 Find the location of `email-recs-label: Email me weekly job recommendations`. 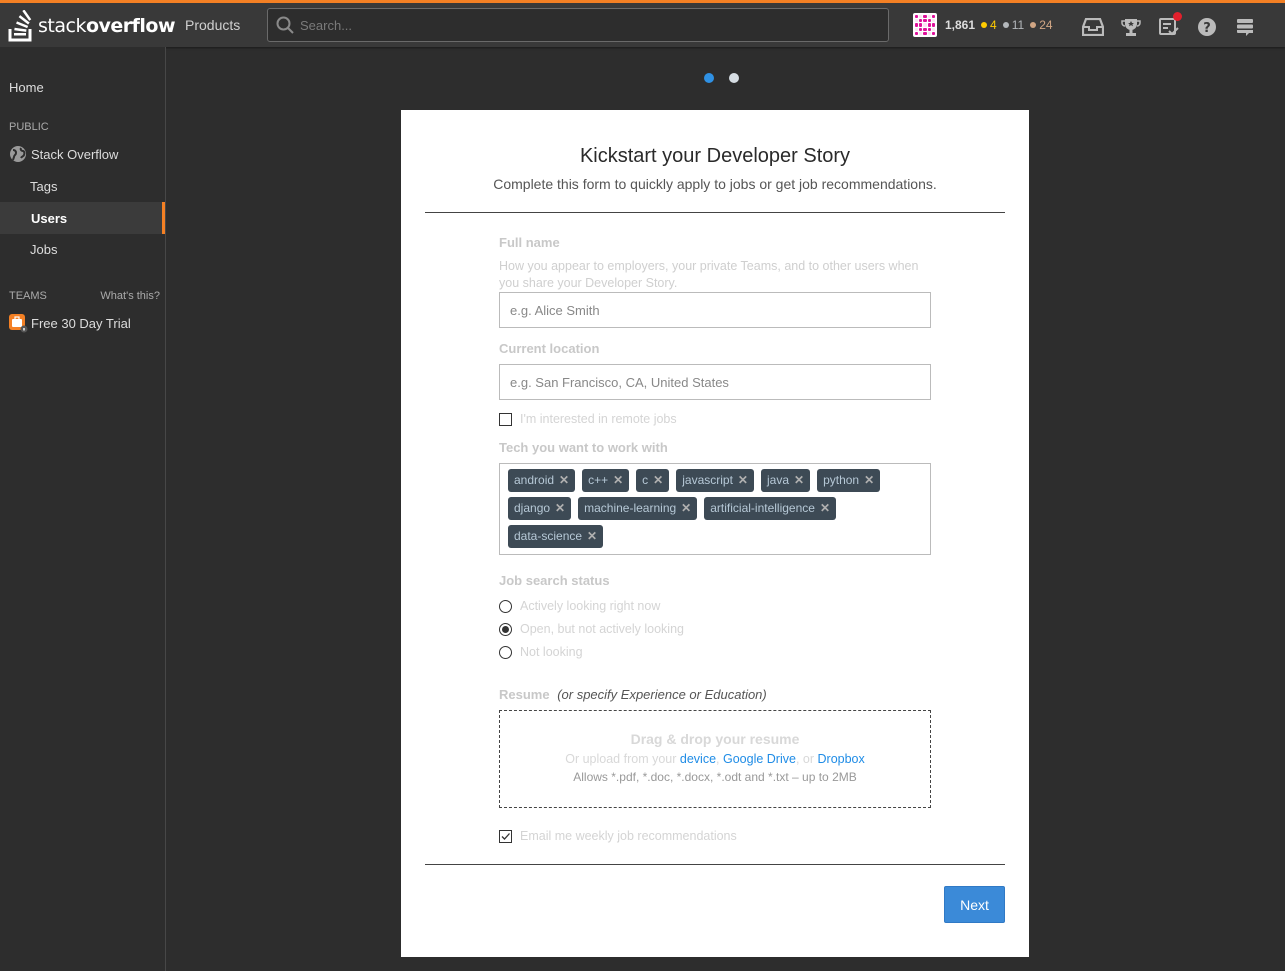

email-recs-label: Email me weekly job recommendations is located at coordinates (628, 836).